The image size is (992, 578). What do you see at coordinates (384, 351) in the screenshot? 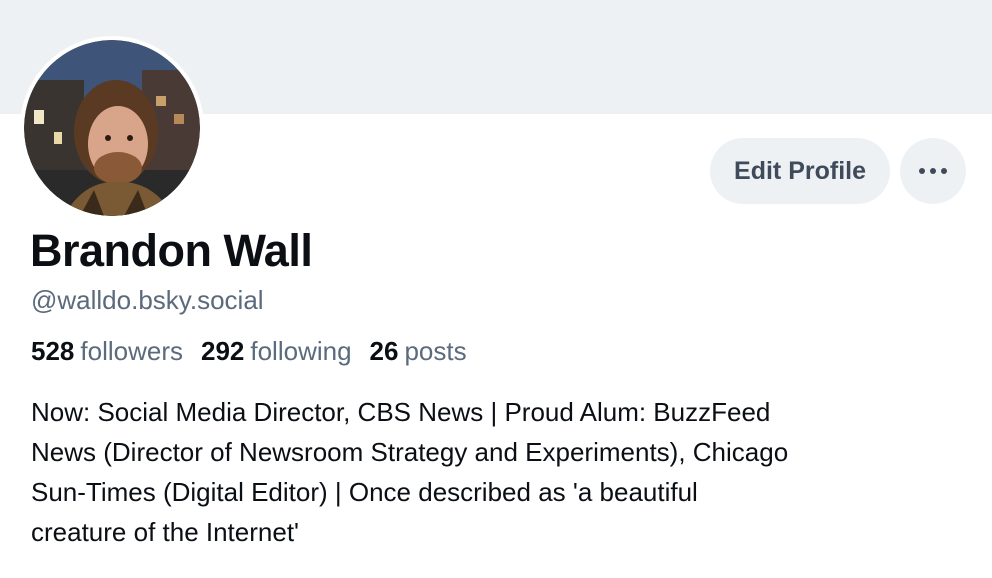
I see `posts-count: 26` at bounding box center [384, 351].